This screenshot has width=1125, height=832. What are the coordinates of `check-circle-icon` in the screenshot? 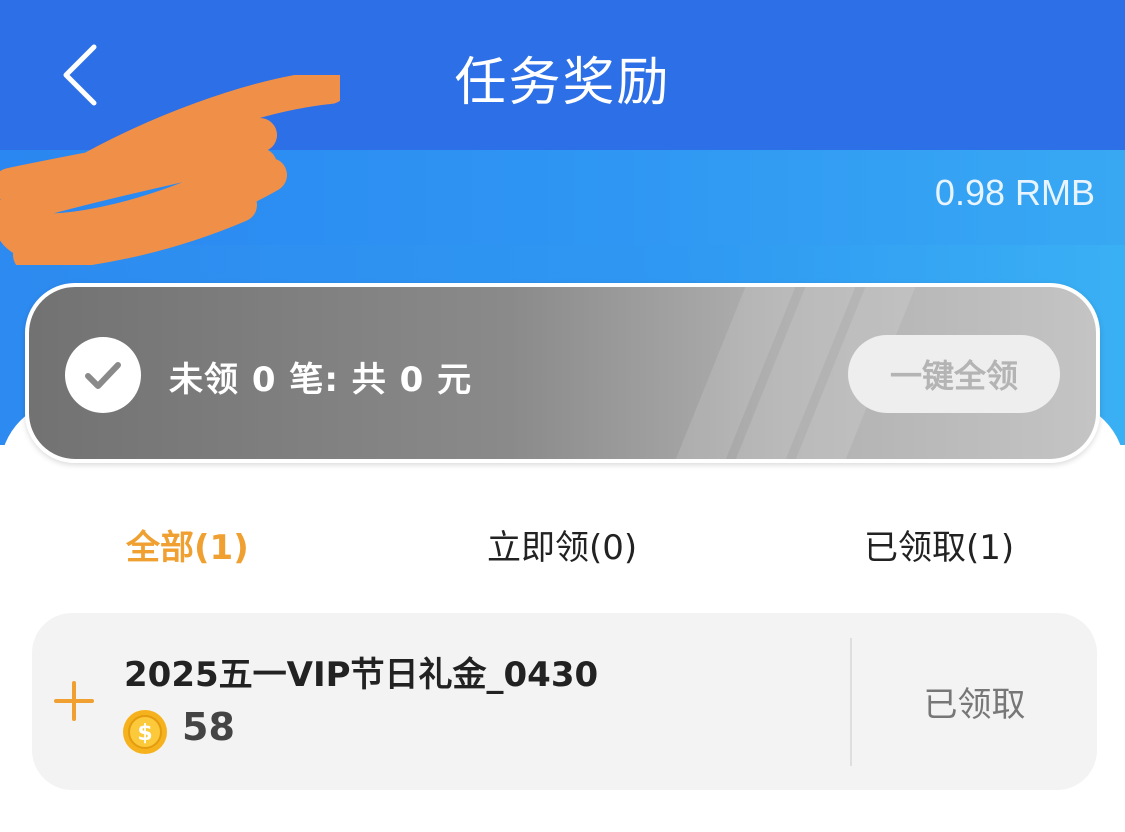 It's located at (103, 375).